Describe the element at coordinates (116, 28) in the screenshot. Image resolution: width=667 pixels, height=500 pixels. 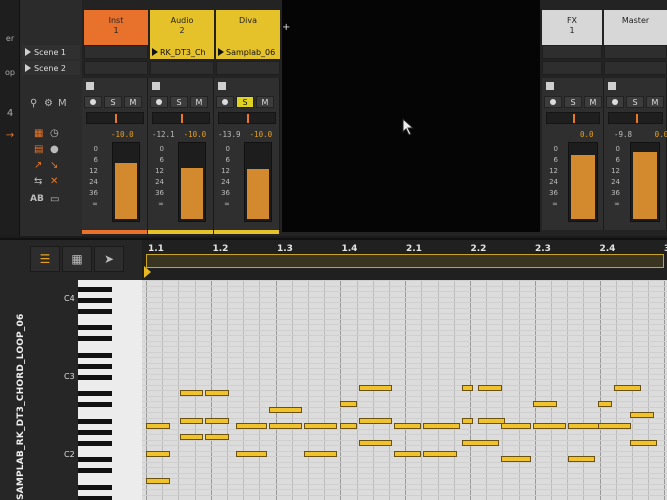
I see `track-header-inst: Inst 1` at that location.